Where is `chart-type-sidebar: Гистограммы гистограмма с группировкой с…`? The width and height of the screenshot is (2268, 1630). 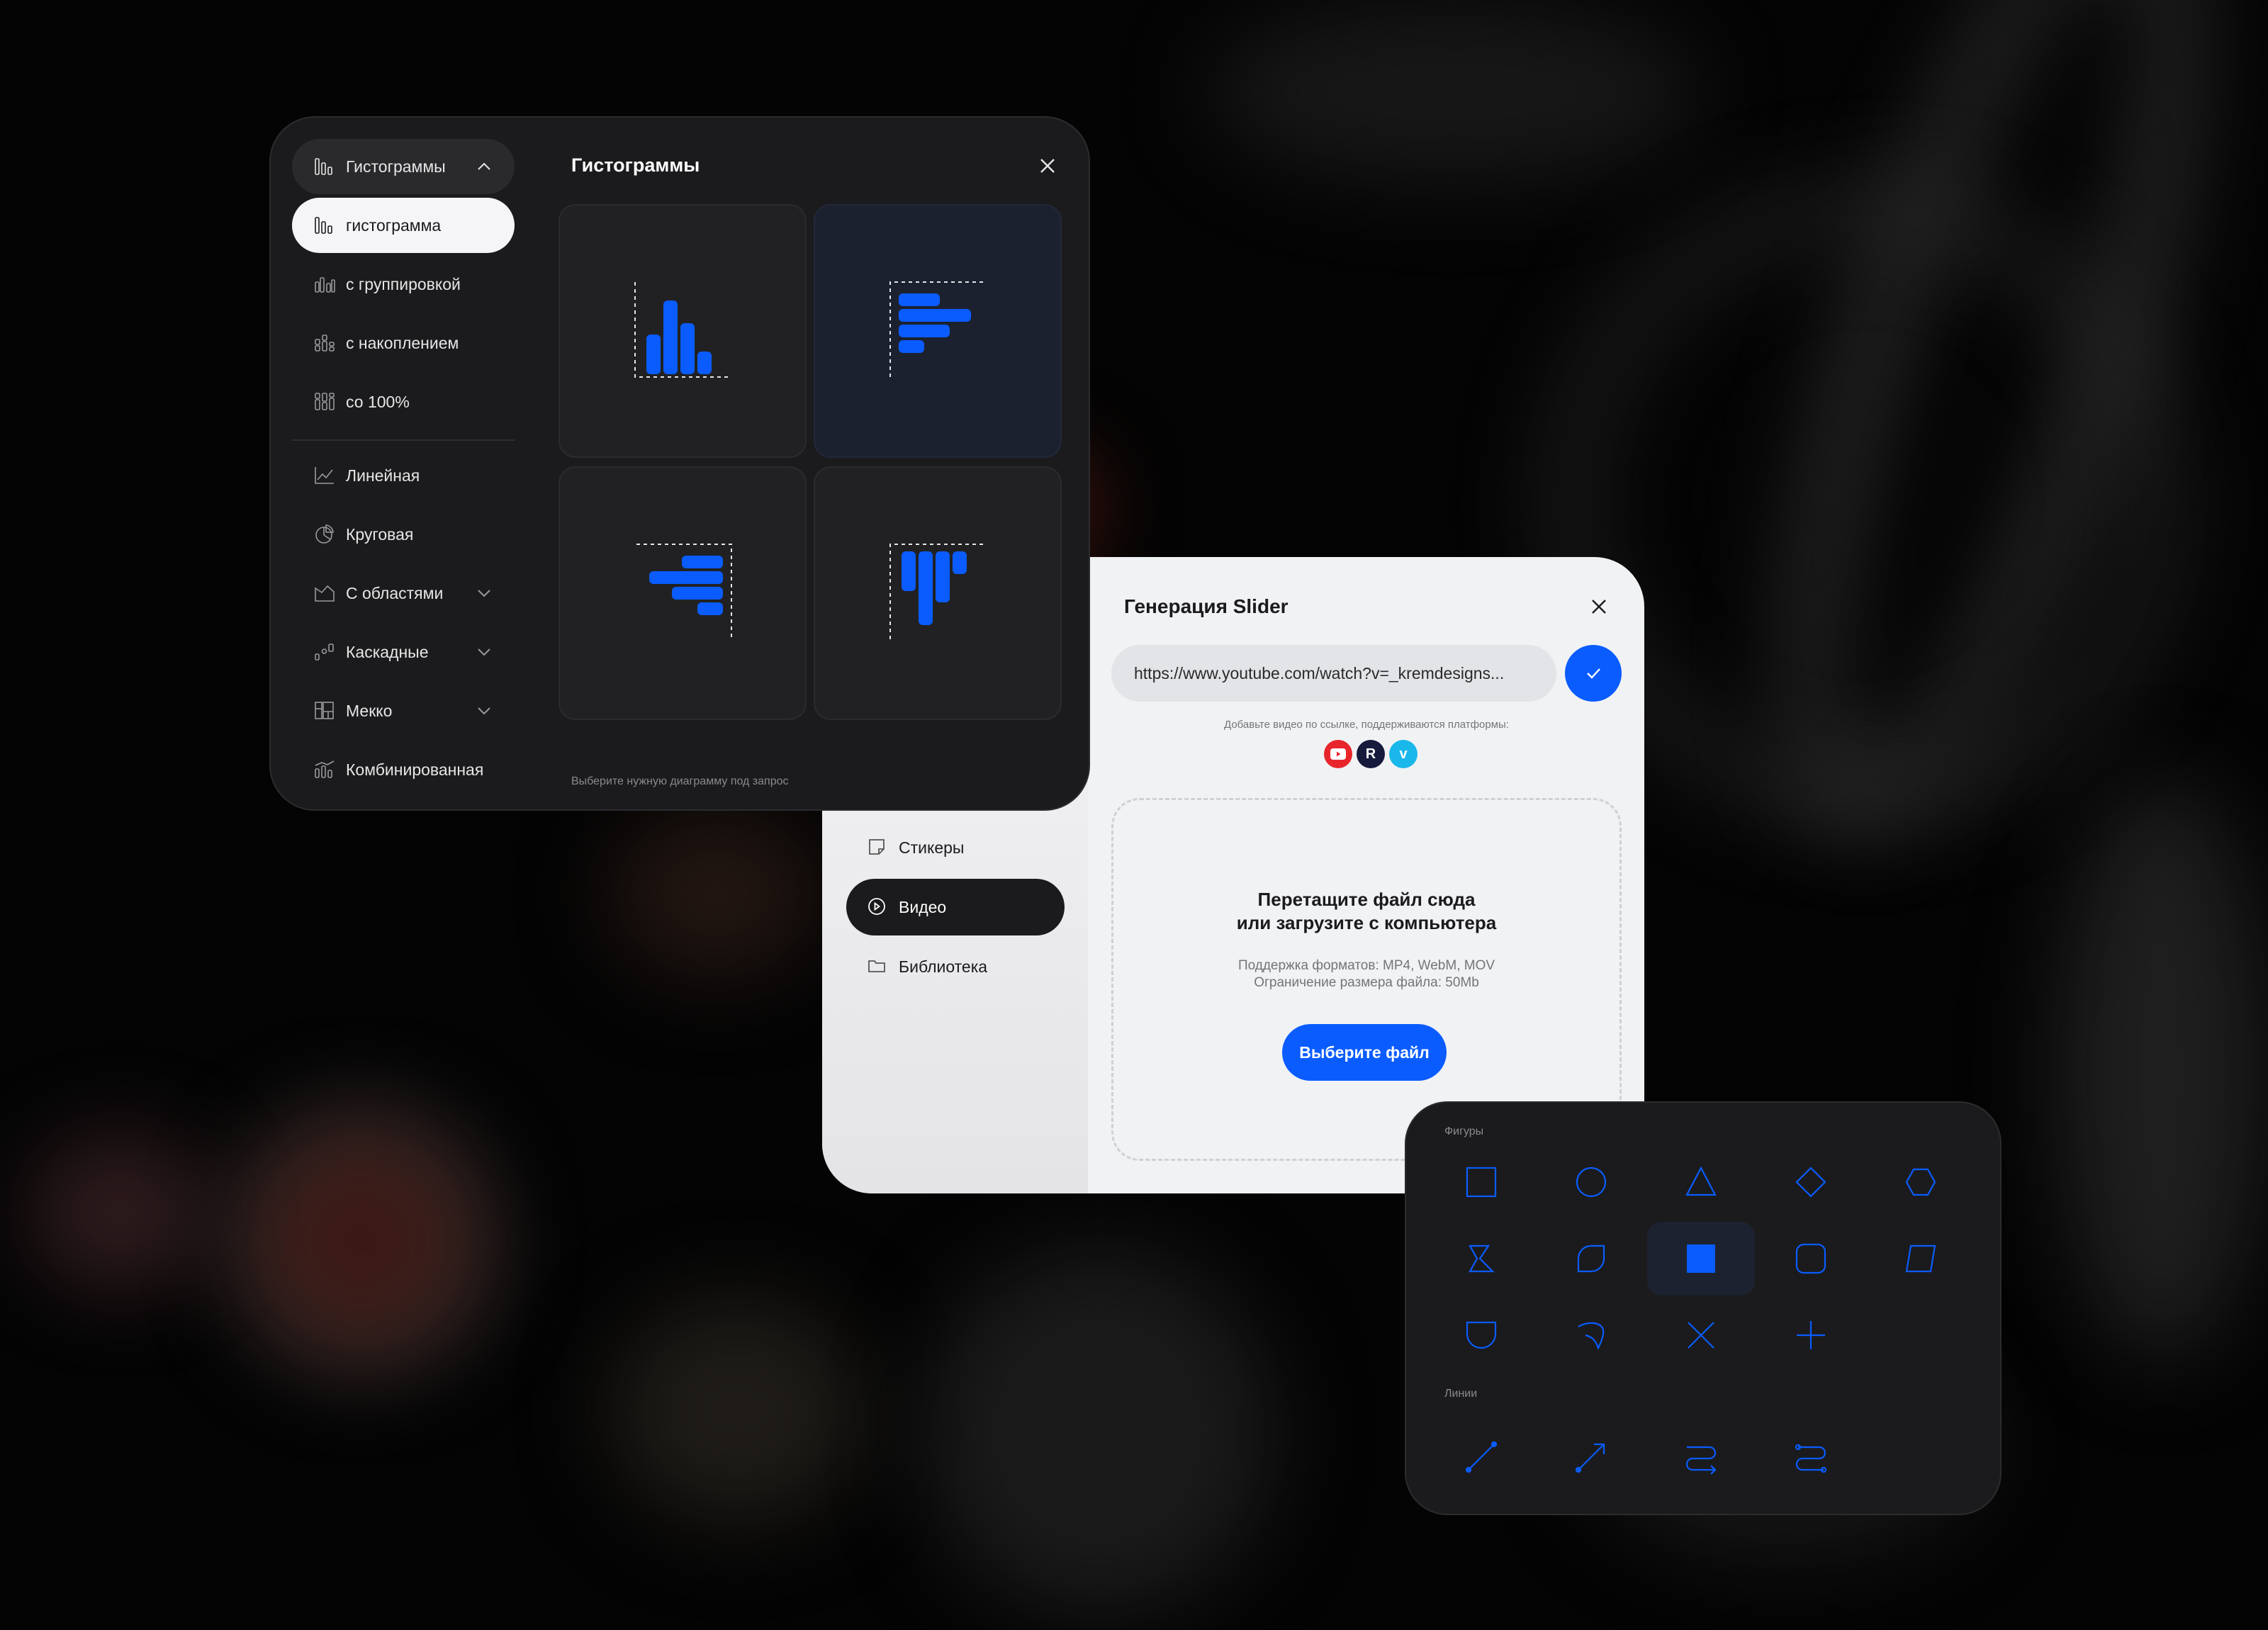
chart-type-sidebar: Гистограммы гистограмма с группировкой с… is located at coordinates (403, 470).